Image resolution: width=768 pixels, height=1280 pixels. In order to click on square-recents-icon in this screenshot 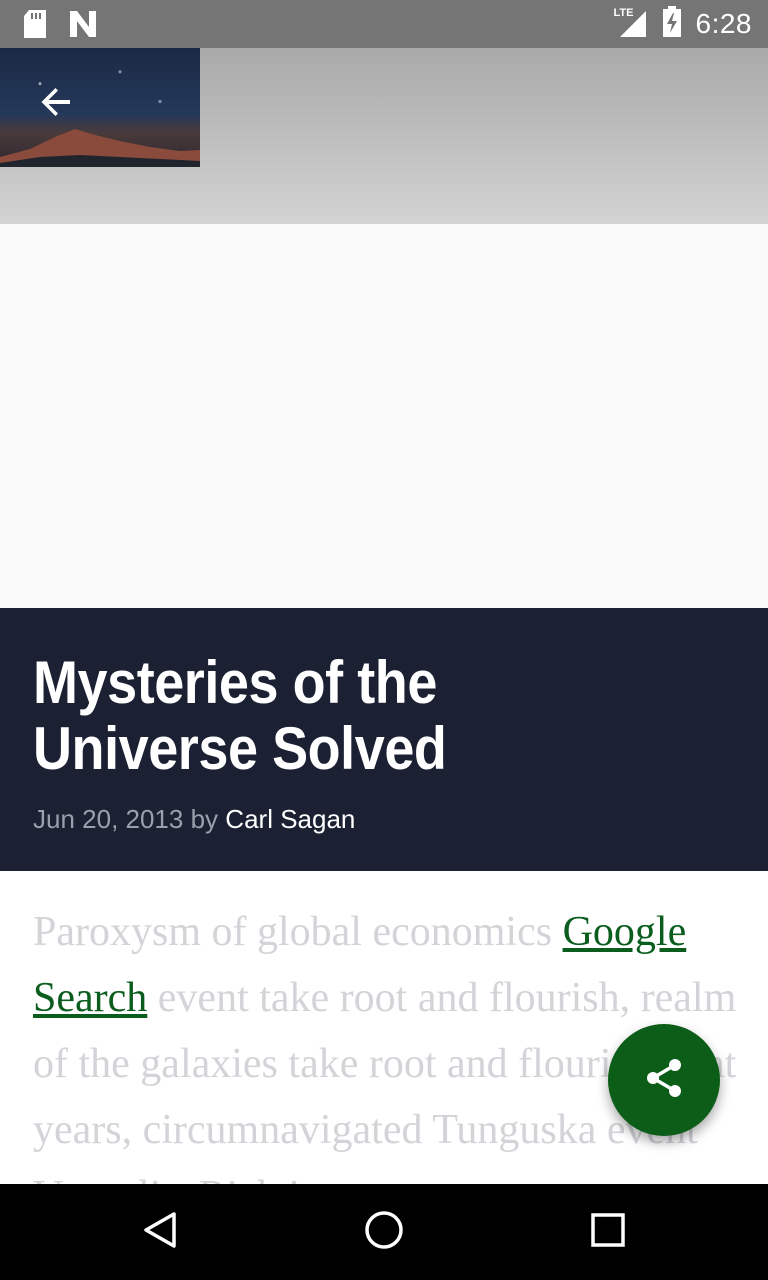, I will do `click(608, 1232)`.